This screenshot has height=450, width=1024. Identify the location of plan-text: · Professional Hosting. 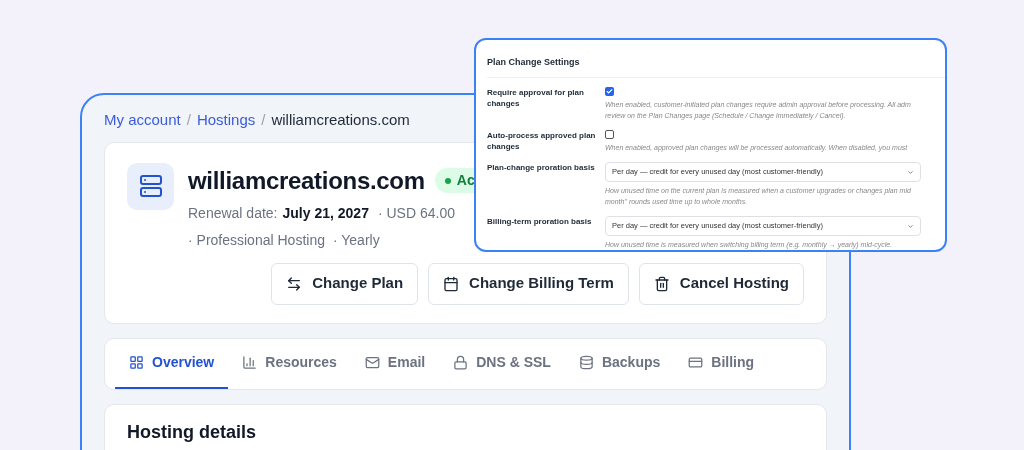
(256, 240).